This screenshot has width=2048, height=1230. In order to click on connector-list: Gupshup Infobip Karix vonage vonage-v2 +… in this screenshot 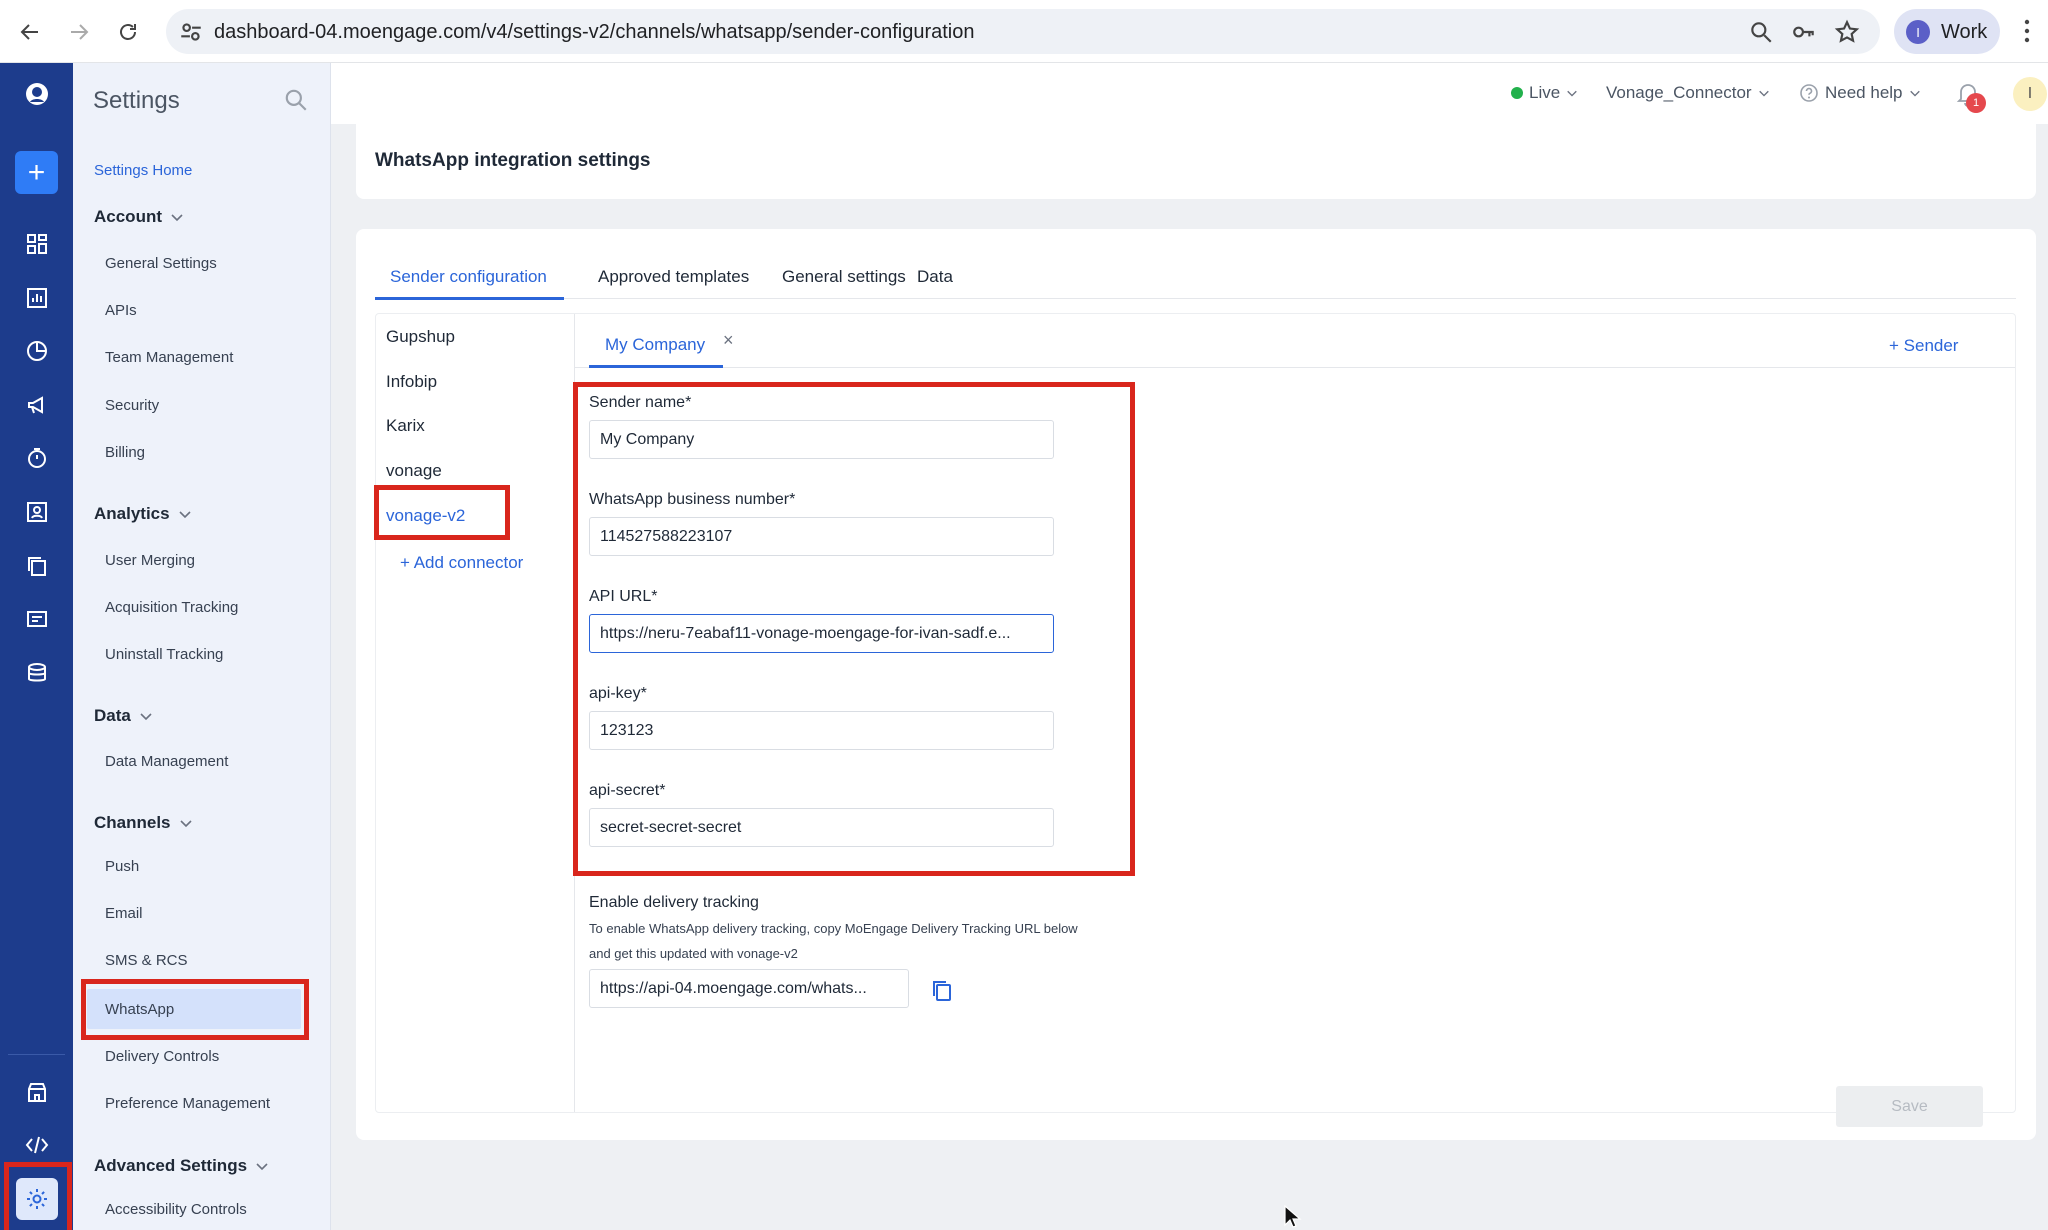, I will do `click(475, 713)`.